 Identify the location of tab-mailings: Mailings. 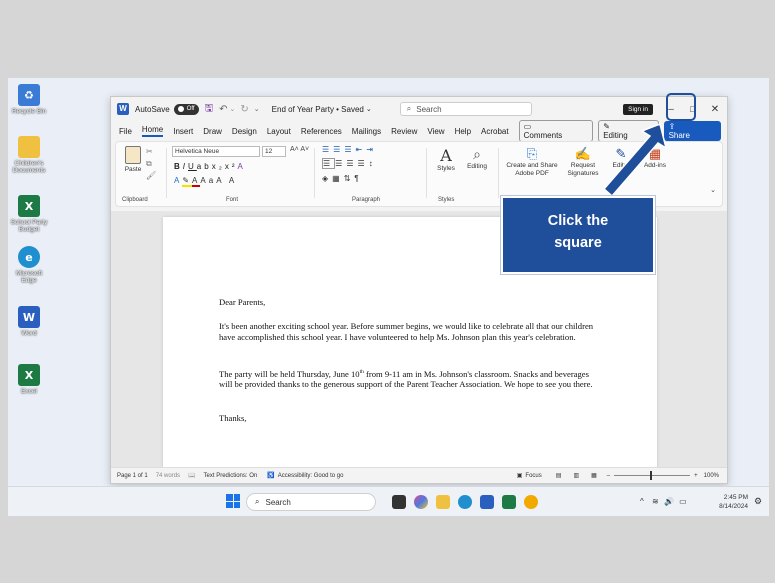
(366, 131).